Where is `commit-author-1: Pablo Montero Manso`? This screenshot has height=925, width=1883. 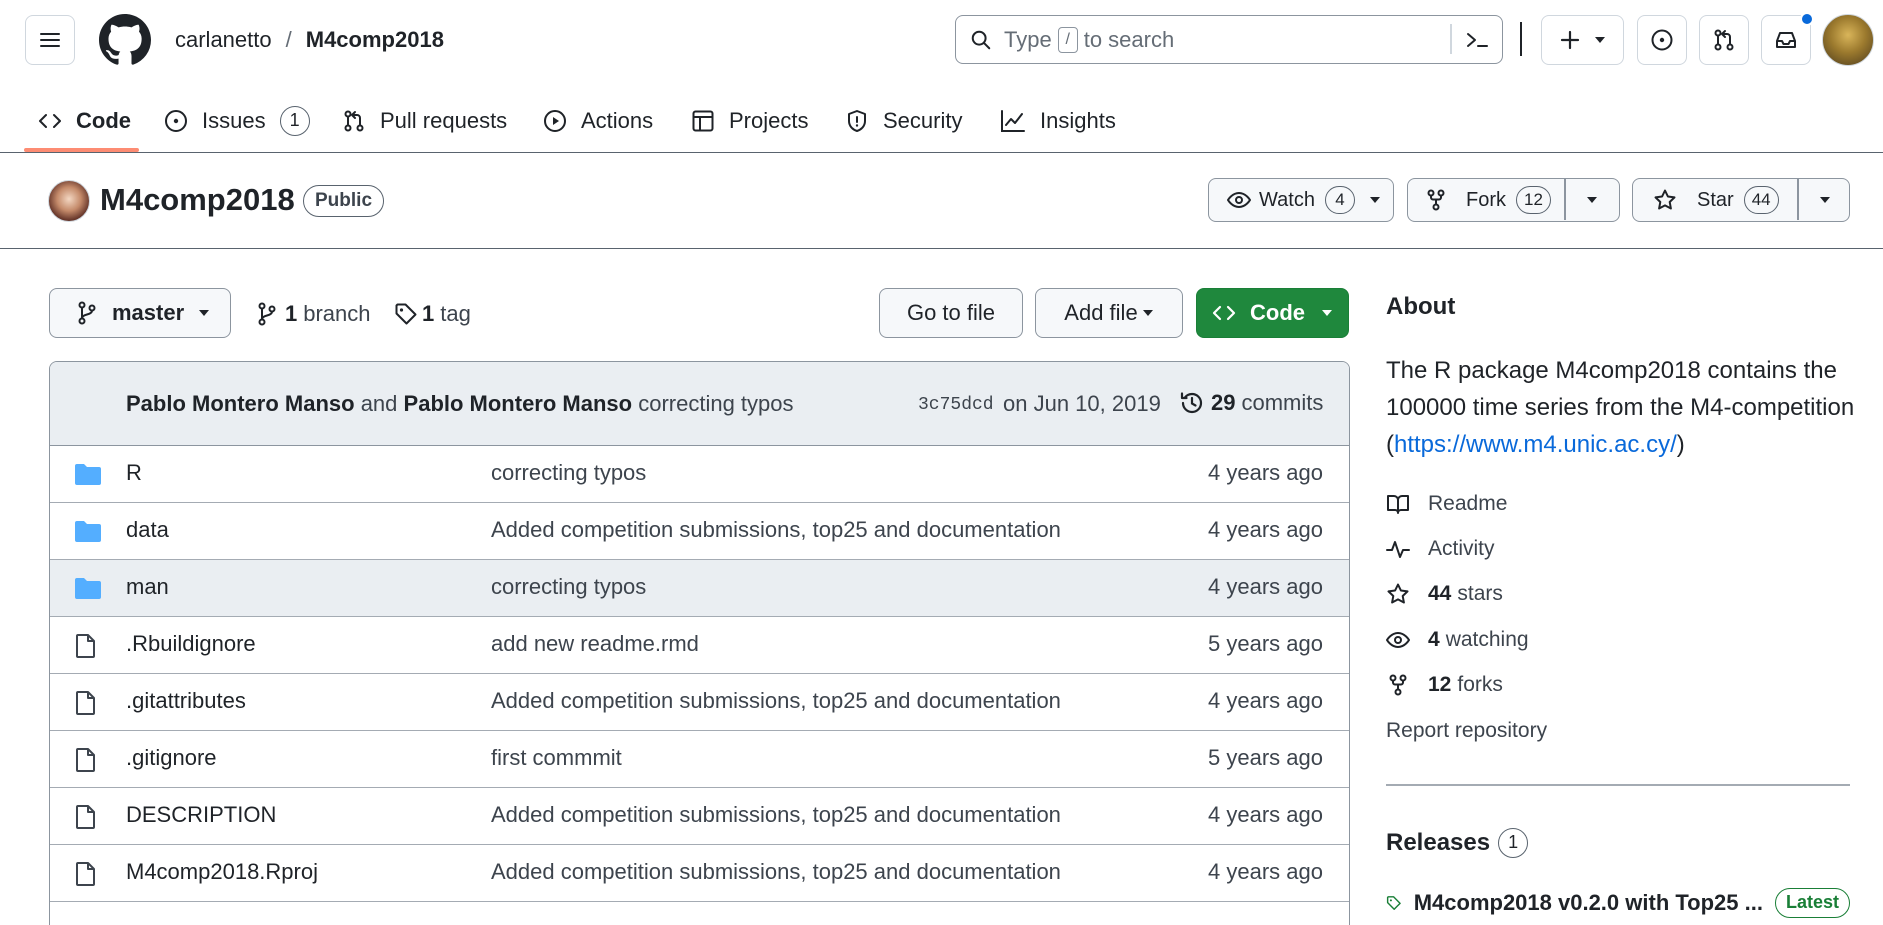 commit-author-1: Pablo Montero Manso is located at coordinates (240, 403).